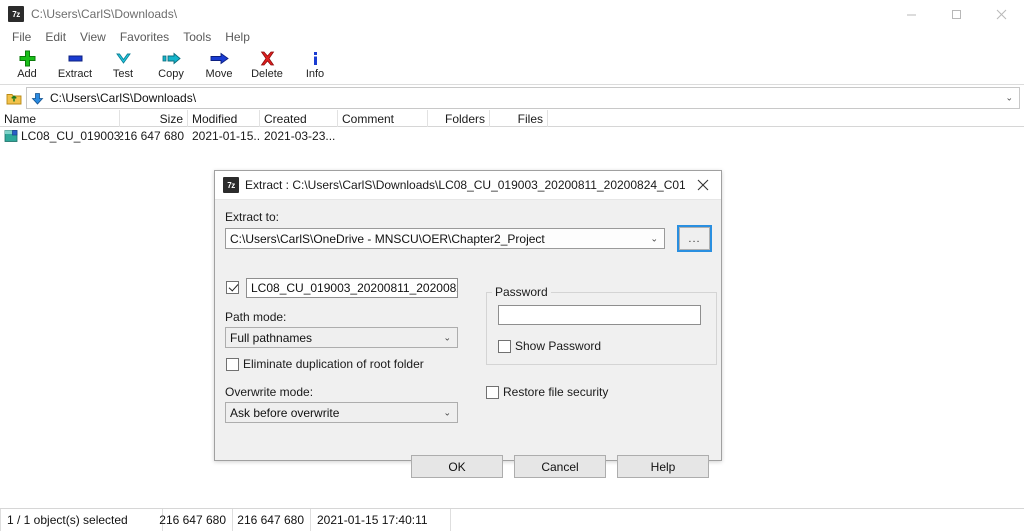 The height and width of the screenshot is (531, 1024). I want to click on overwrite-mode-value: Ask before overwrite, so click(285, 412).